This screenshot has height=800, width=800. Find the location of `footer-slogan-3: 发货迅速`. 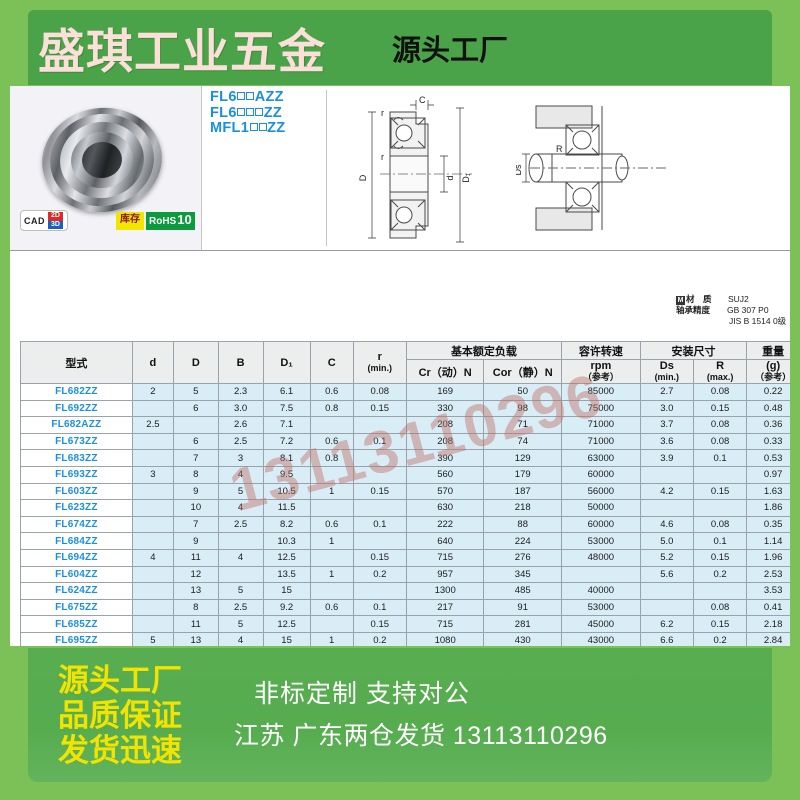

footer-slogan-3: 发货迅速 is located at coordinates (120, 750).